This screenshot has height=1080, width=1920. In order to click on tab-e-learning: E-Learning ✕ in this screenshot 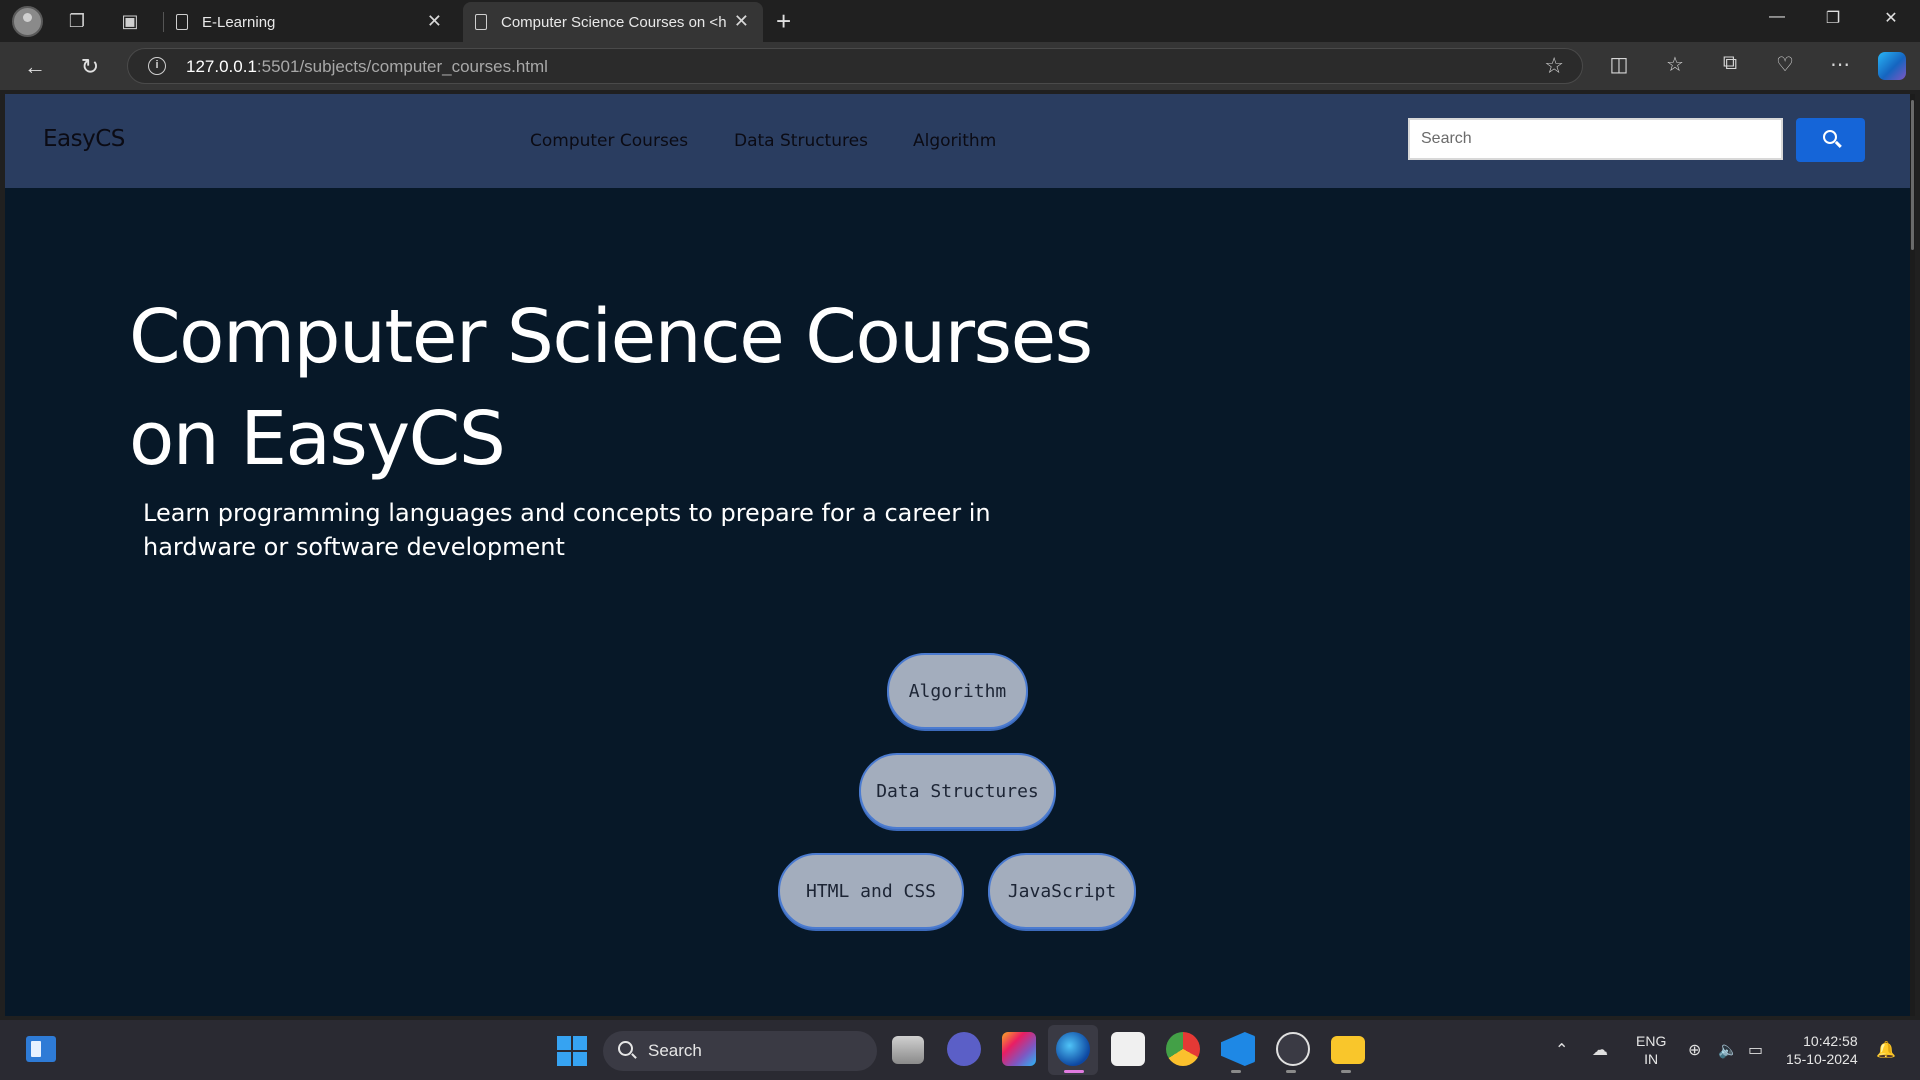, I will do `click(311, 22)`.